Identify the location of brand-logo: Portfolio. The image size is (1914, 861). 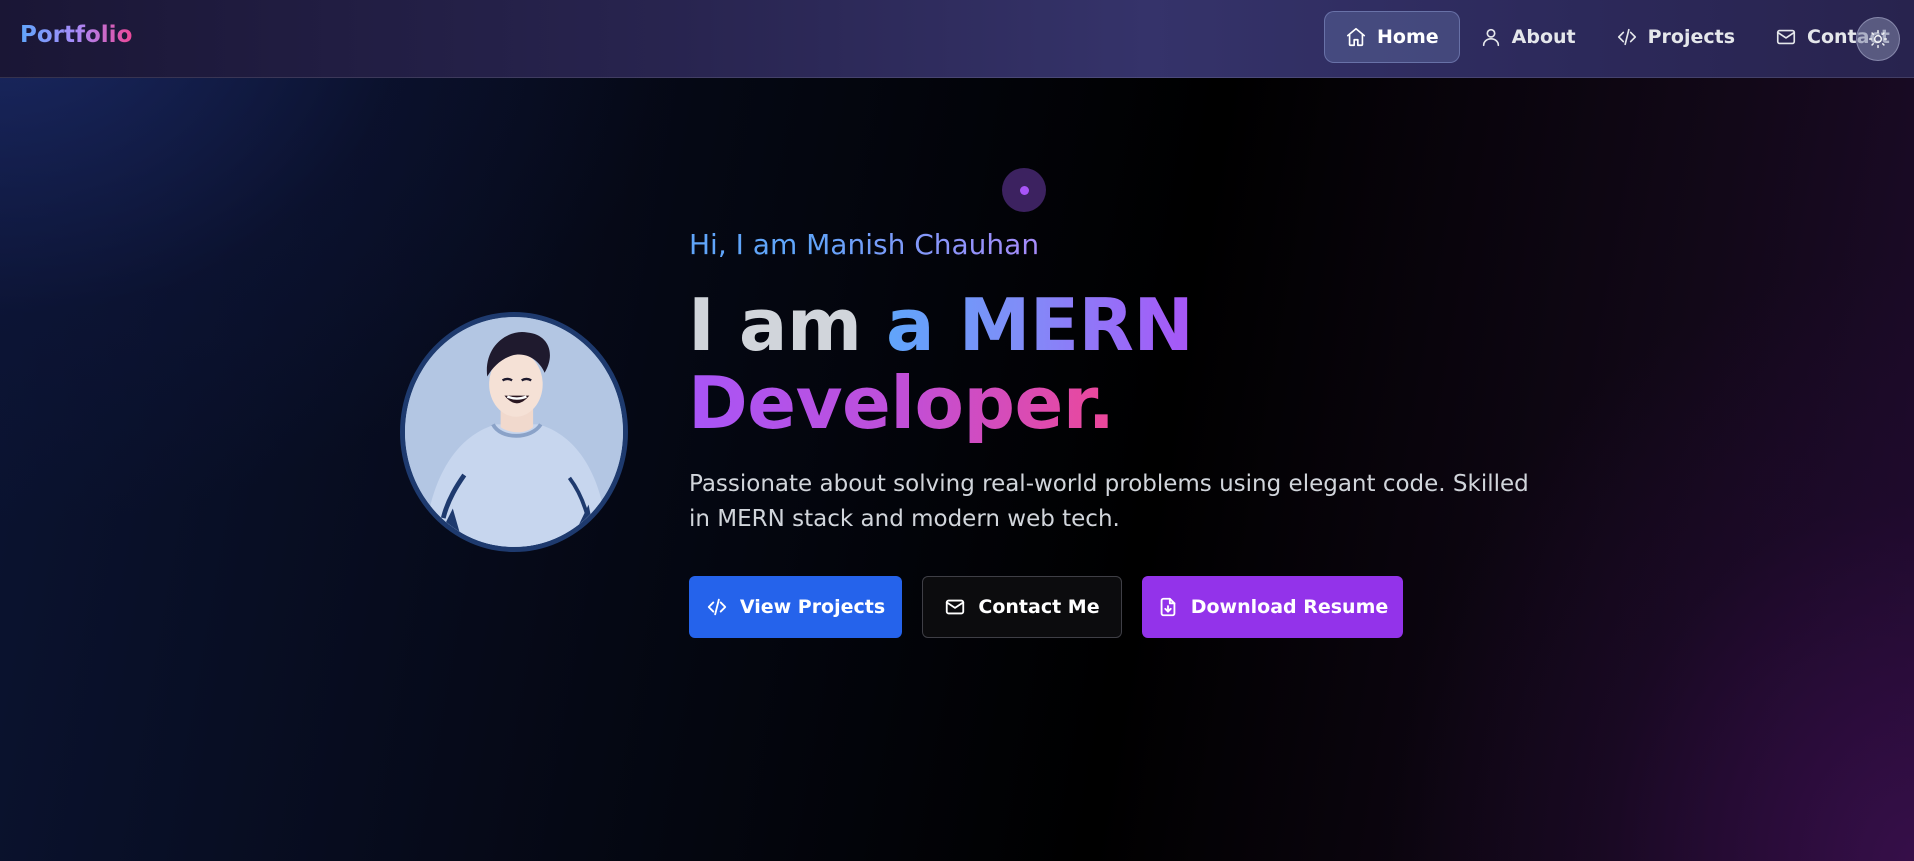
(76, 35).